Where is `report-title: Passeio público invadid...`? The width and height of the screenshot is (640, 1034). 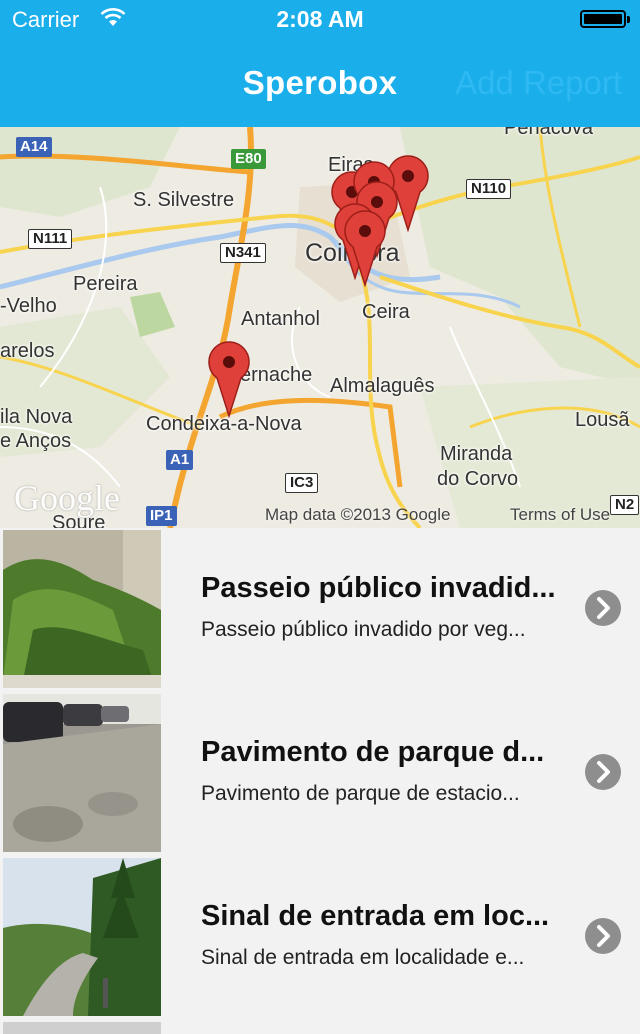
report-title: Passeio público invadid... is located at coordinates (378, 588).